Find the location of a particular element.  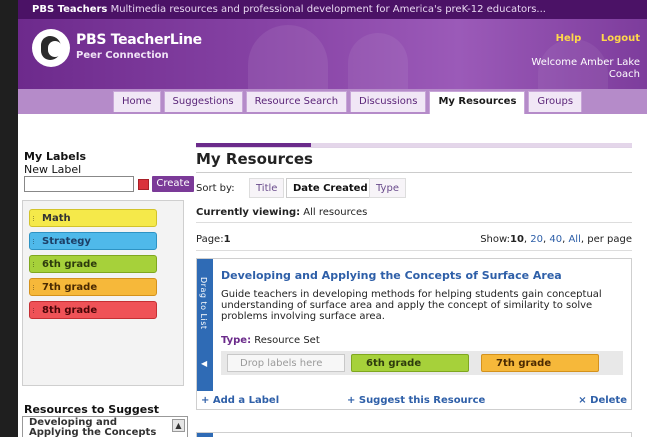

user-role: Coach is located at coordinates (624, 74).